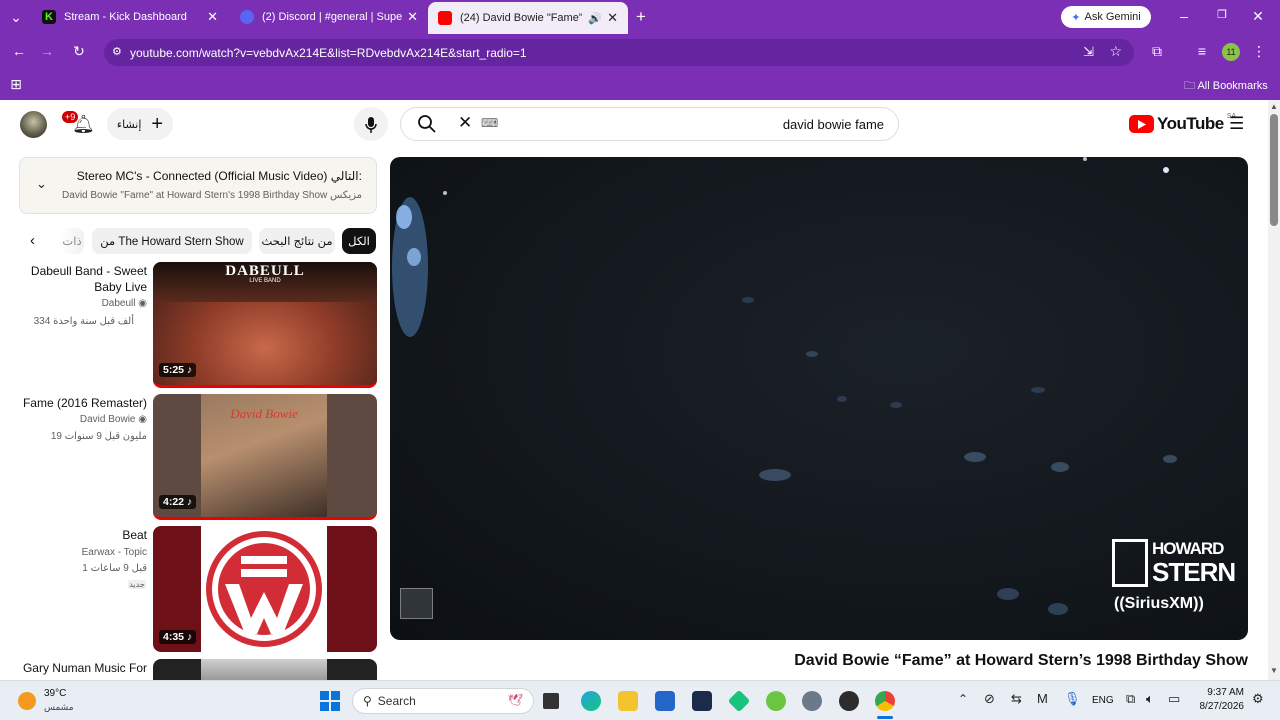 The height and width of the screenshot is (720, 1280). I want to click on edge-icon, so click(591, 701).